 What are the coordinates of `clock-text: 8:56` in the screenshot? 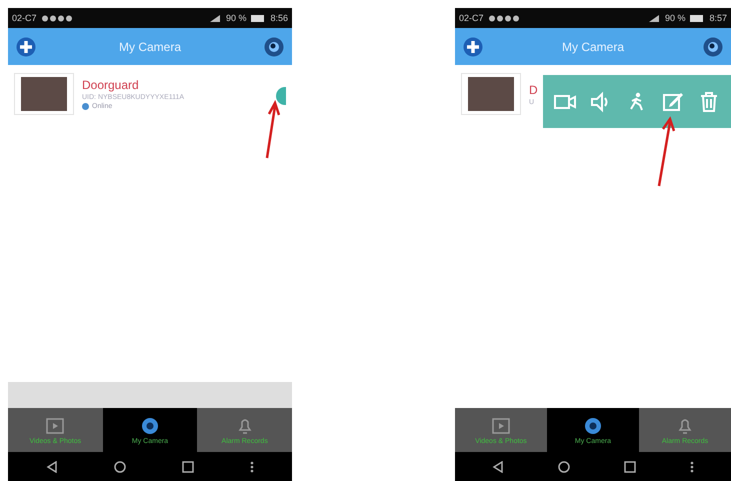 It's located at (279, 18).